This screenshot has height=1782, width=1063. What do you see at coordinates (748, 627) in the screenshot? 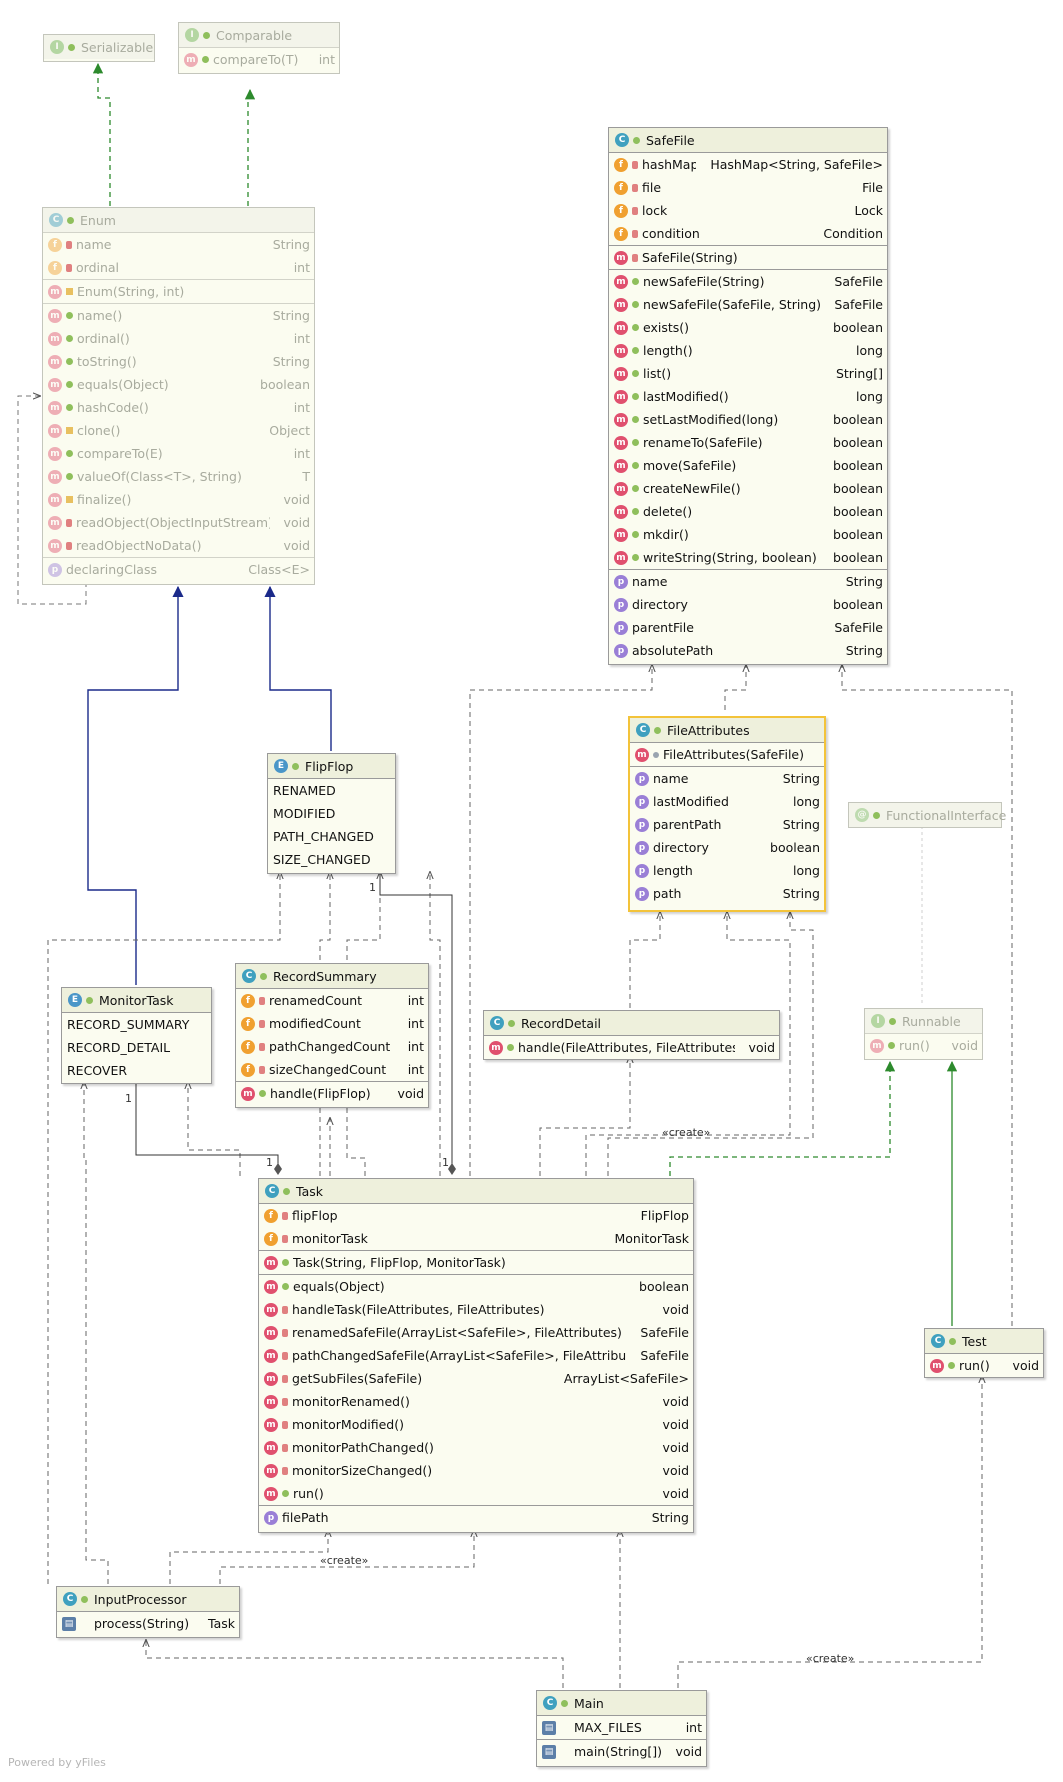
I see `property-row: p parentFile SafeFile` at bounding box center [748, 627].